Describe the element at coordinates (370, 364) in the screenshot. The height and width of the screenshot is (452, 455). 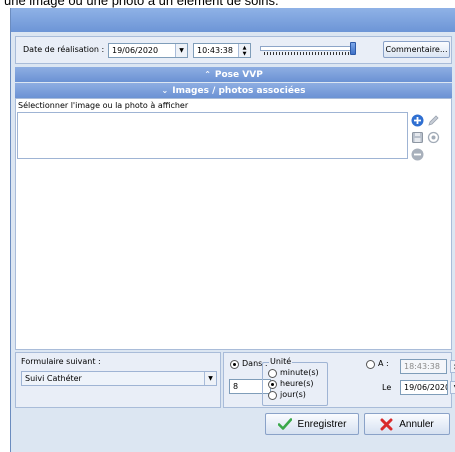
I see `a-radio` at that location.